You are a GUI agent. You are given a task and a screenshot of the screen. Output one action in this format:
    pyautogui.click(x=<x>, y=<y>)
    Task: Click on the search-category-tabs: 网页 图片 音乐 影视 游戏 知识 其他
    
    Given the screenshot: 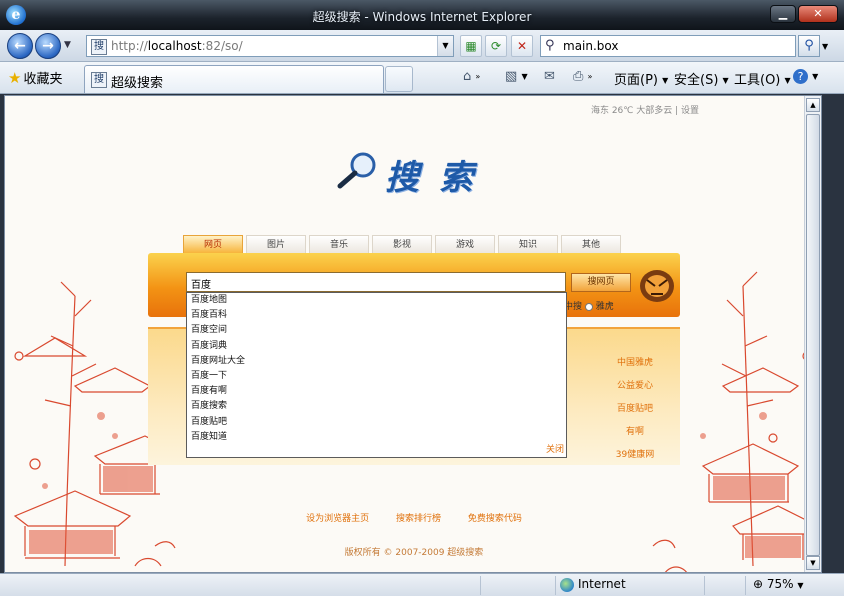 What is the action you would take?
    pyautogui.click(x=402, y=244)
    